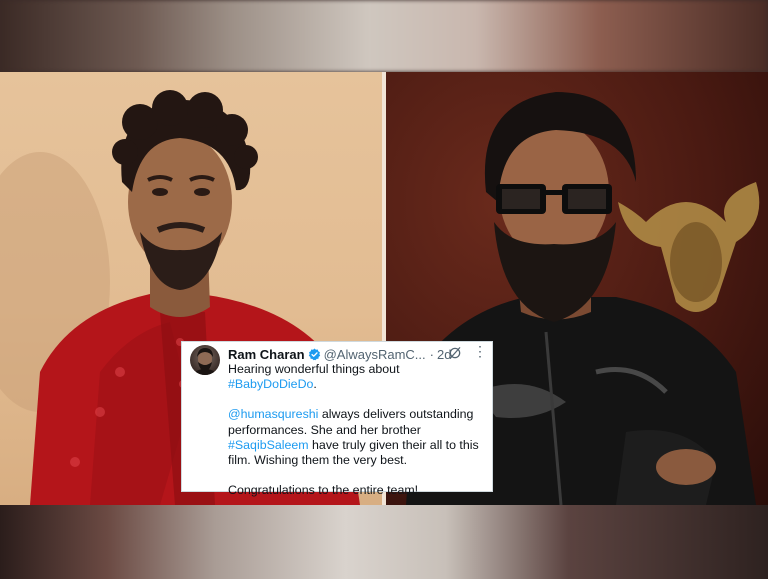  I want to click on author-avatar, so click(205, 360).